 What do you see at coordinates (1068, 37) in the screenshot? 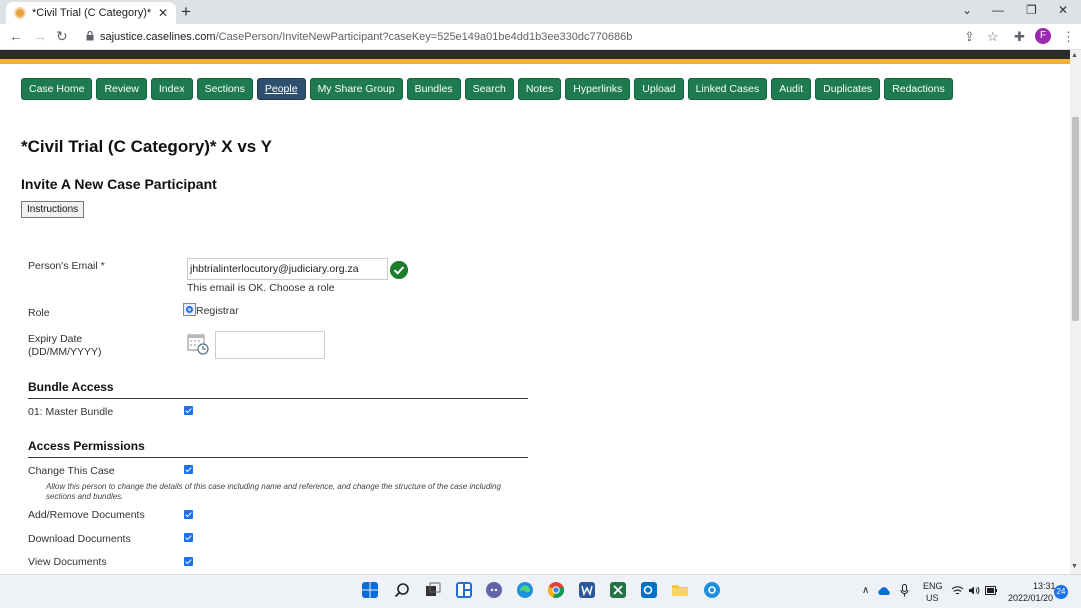
I see `browser-menu-icon: ⋮` at bounding box center [1068, 37].